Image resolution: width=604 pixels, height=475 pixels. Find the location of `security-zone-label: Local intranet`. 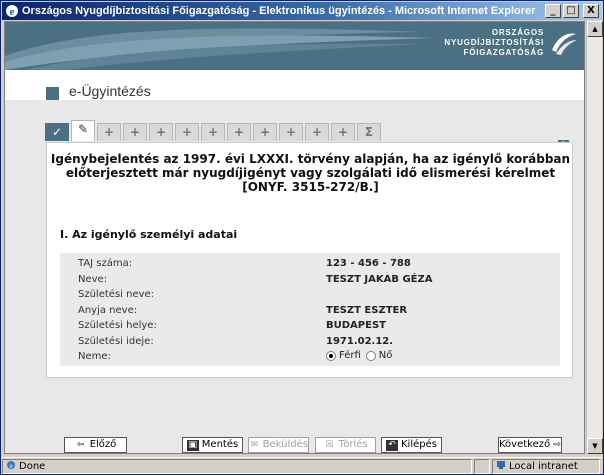

security-zone-label: Local intranet is located at coordinates (543, 466).